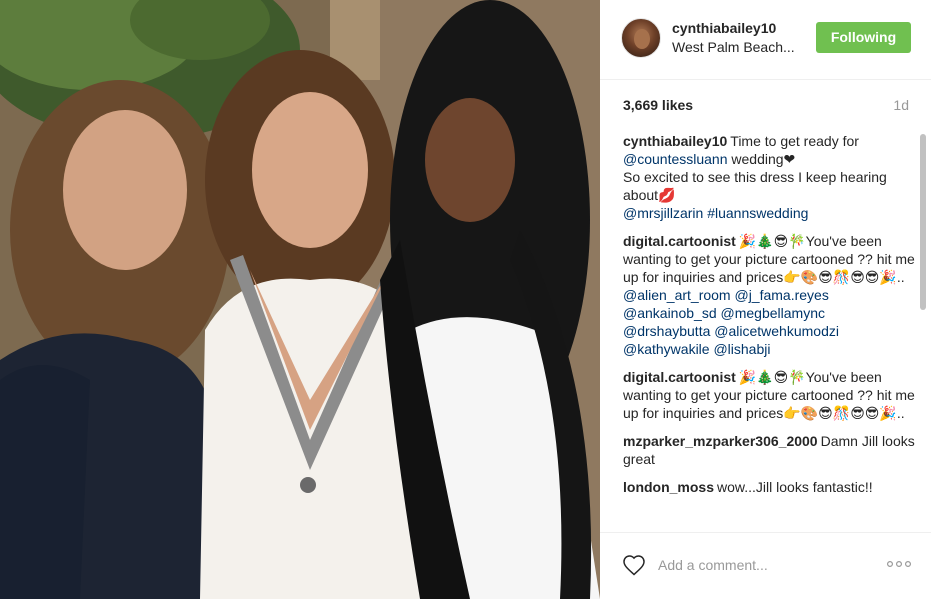 This screenshot has width=931, height=599. Describe the element at coordinates (641, 38) in the screenshot. I see `user-avatar` at that location.